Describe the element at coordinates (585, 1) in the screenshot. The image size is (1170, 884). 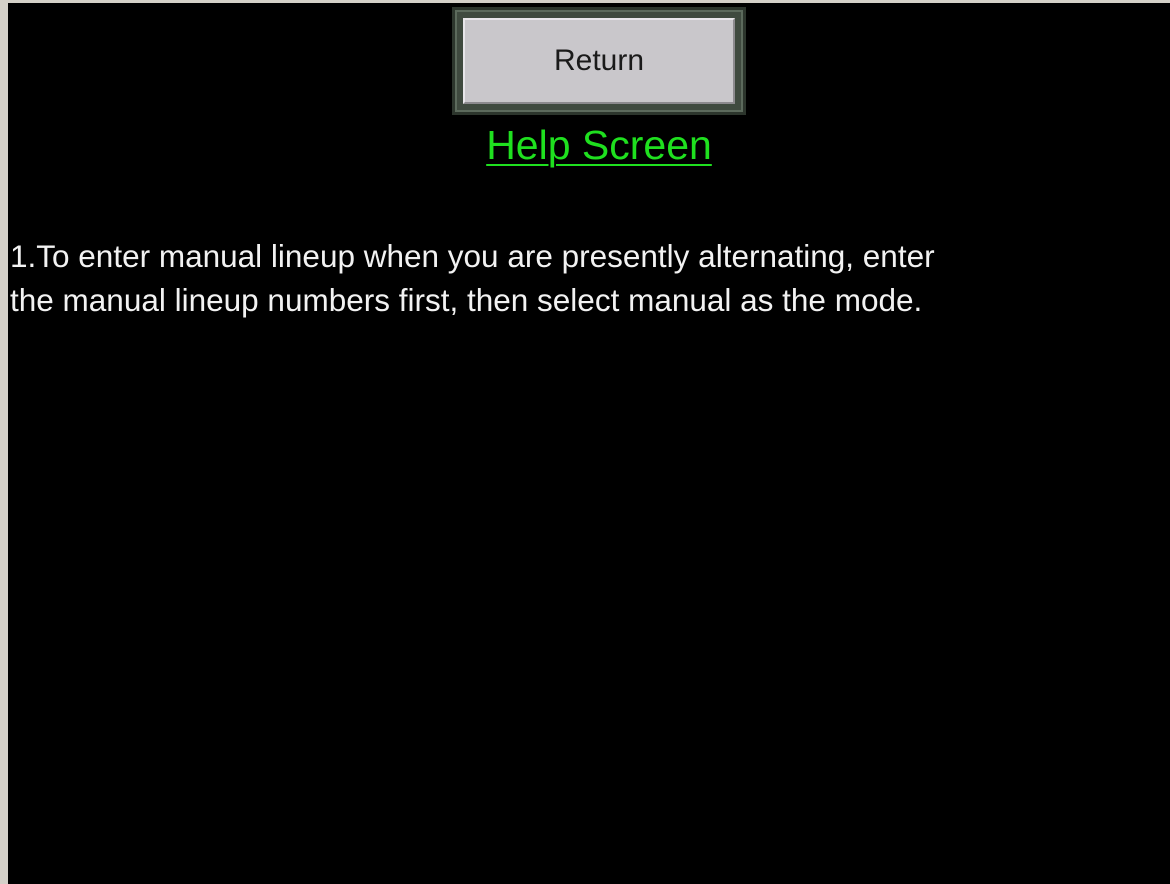
I see `window-top-edge` at that location.